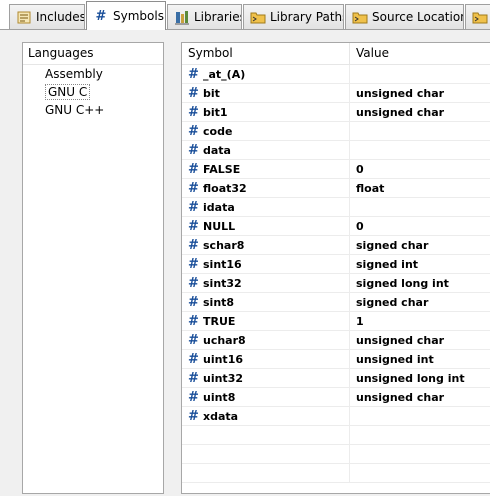 The width and height of the screenshot is (490, 496). Describe the element at coordinates (266, 302) in the screenshot. I see `symbol-cell: # sint8` at that location.